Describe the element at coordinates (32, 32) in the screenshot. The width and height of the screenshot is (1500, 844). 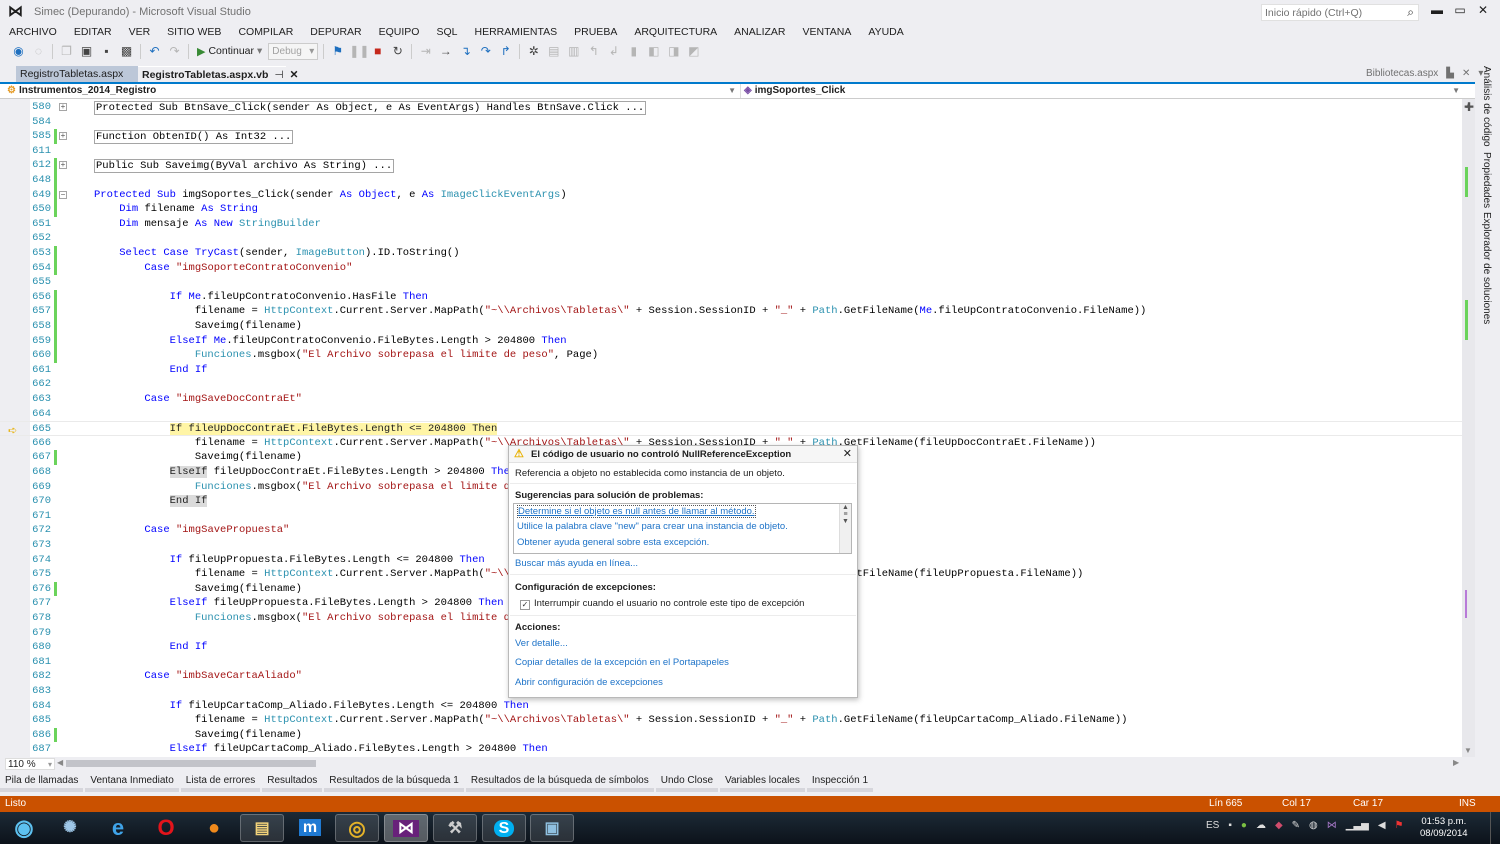
I see `menu-archivo: ARCHIVO` at that location.